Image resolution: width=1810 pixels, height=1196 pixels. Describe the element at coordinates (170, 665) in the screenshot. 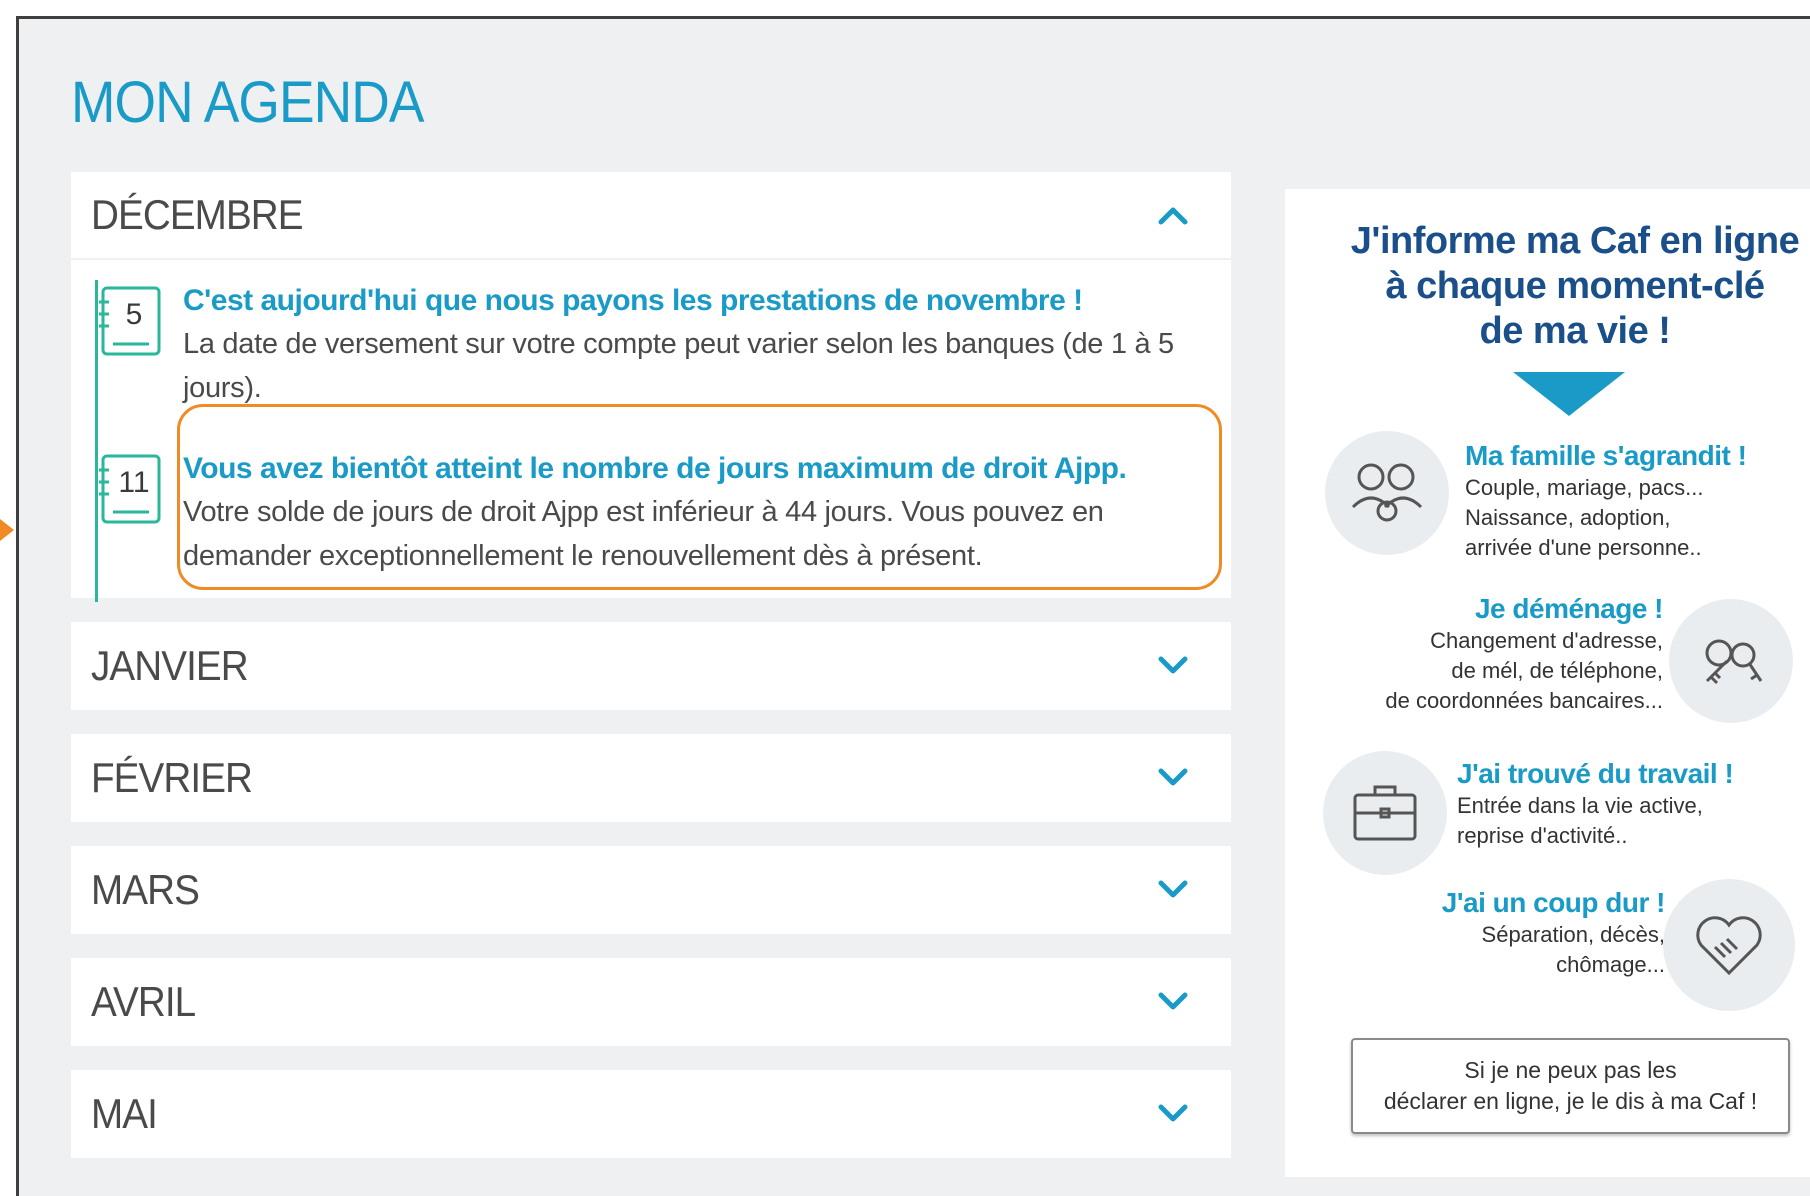

I see `month-name: JANVIER` at that location.